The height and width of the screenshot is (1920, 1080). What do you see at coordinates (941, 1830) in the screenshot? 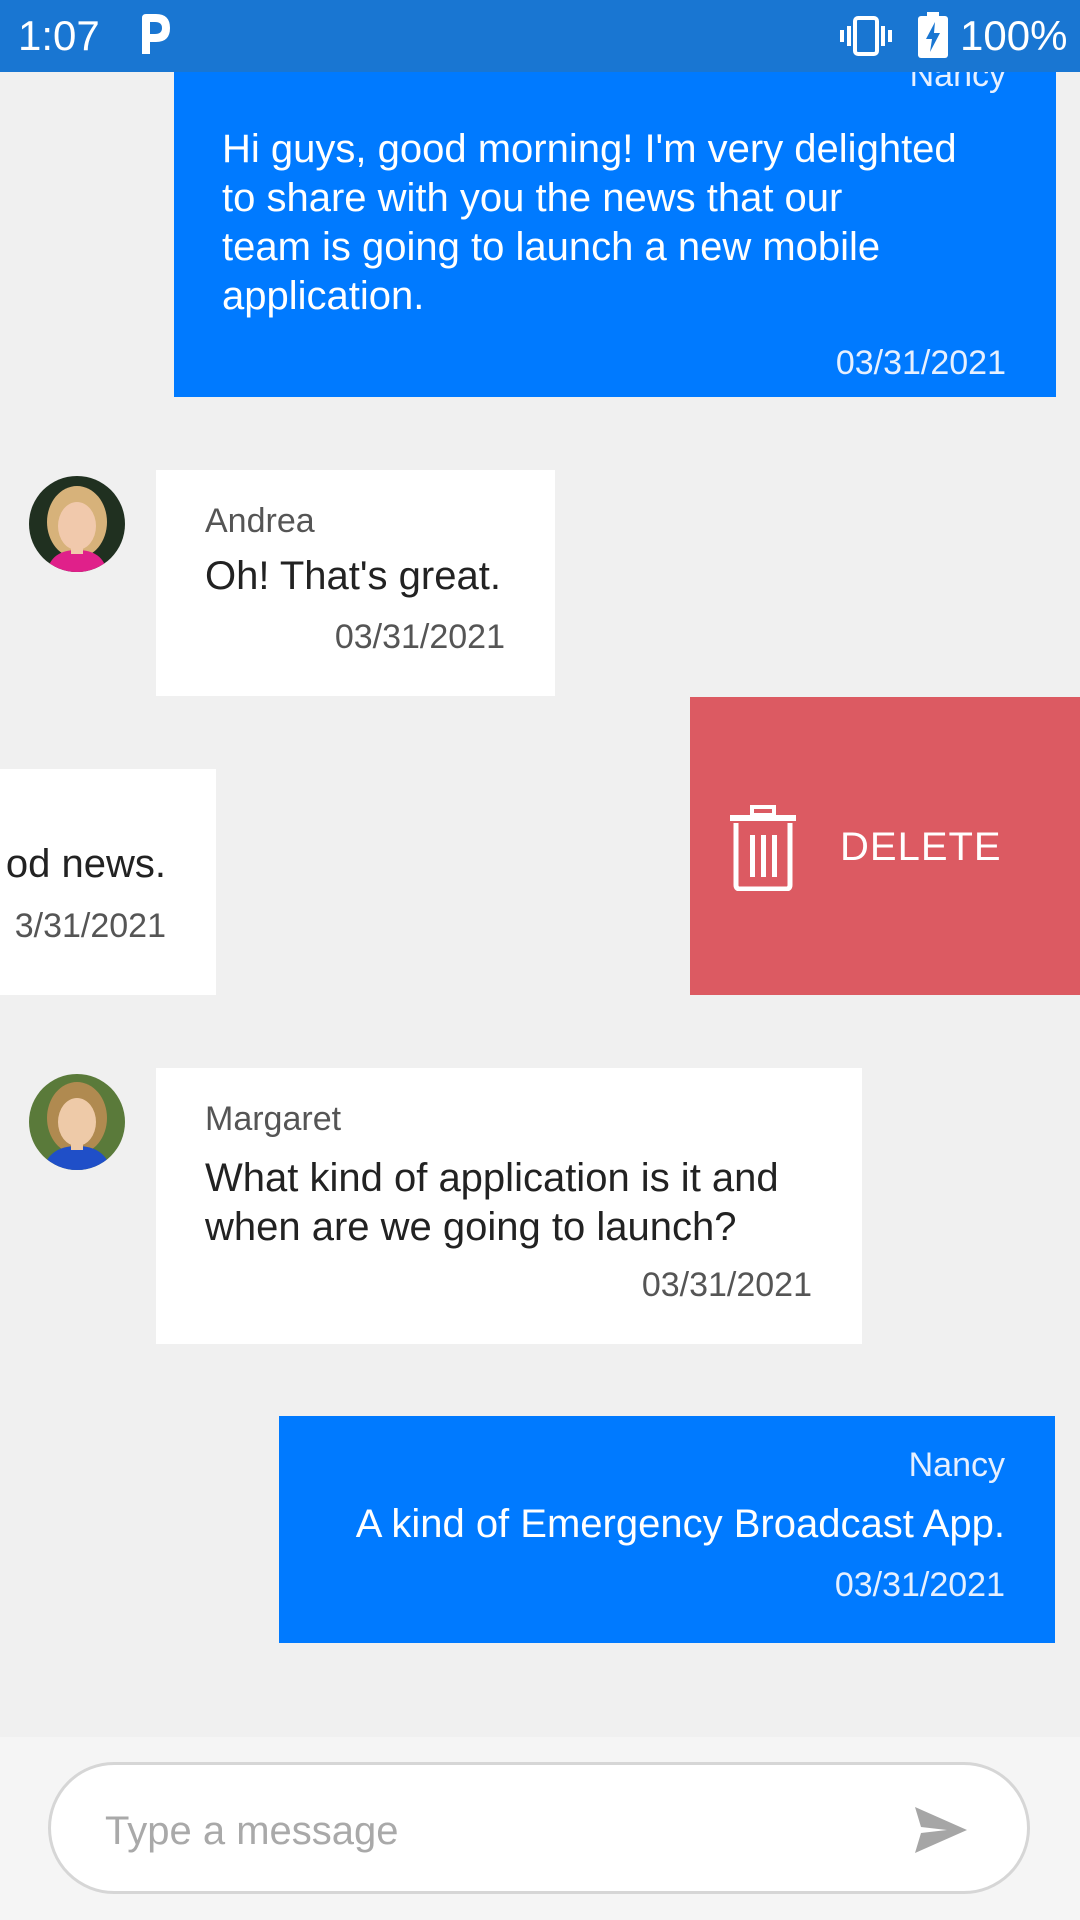
I see `send-icon` at bounding box center [941, 1830].